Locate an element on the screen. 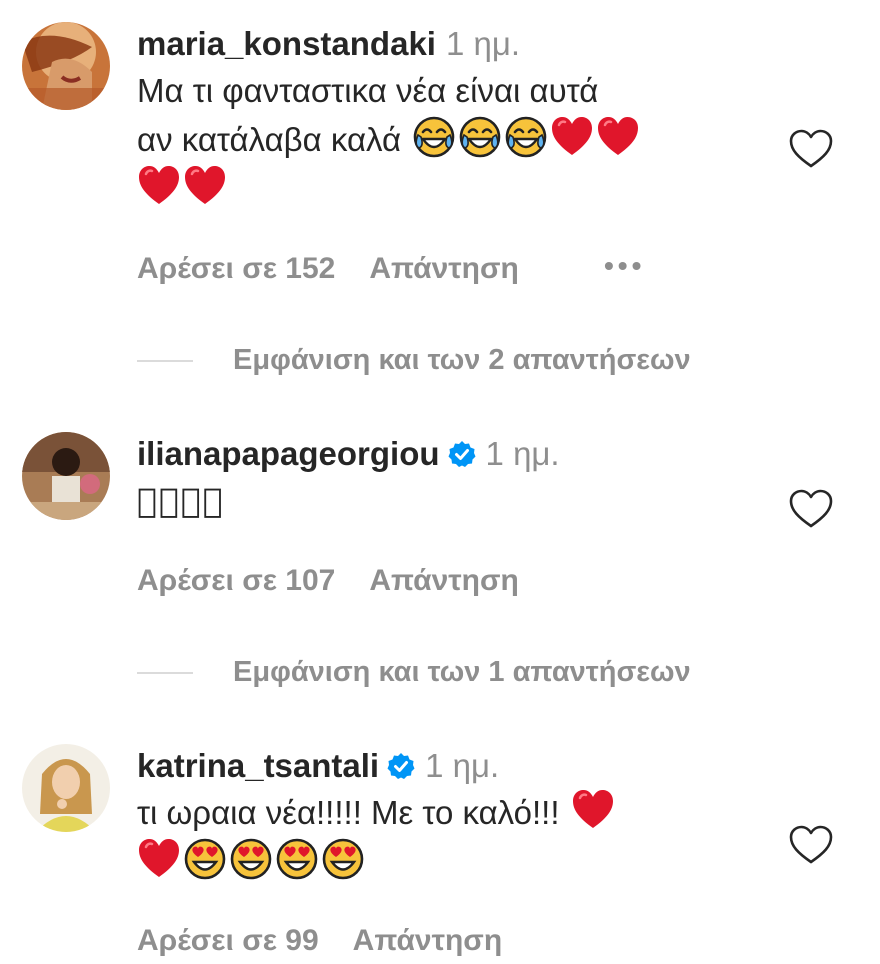  more-options-icon: ••• is located at coordinates (624, 266).